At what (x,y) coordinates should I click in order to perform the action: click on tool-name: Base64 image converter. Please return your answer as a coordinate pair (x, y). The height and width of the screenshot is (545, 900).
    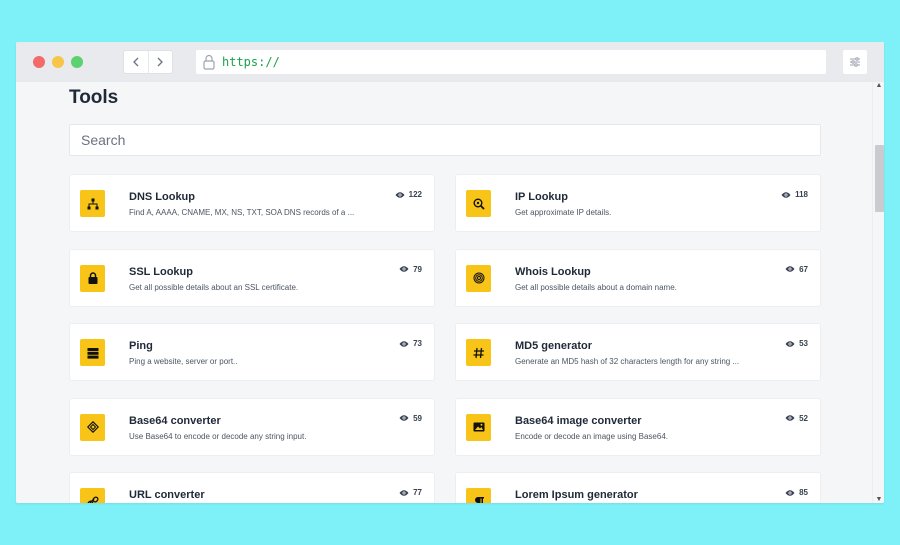
    Looking at the image, I should click on (578, 421).